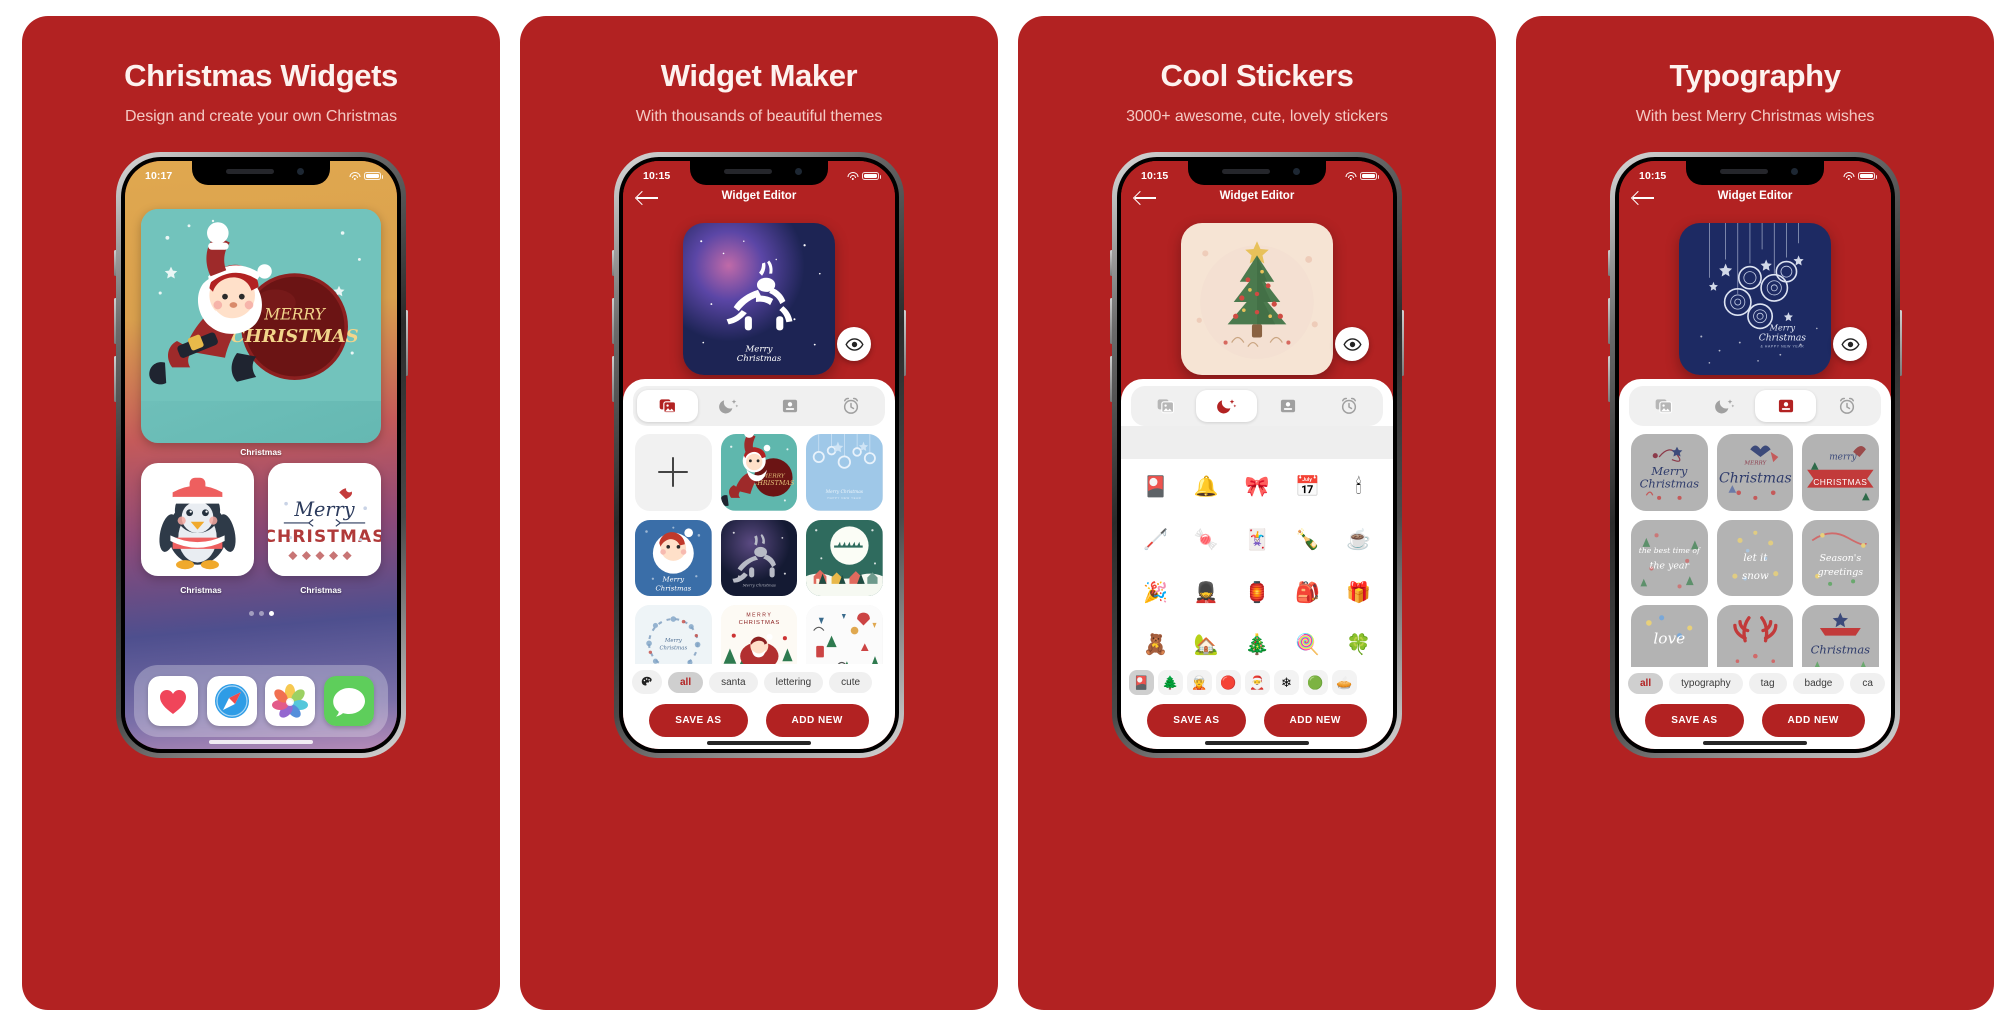 Image resolution: width=2016 pixels, height=1026 pixels. I want to click on sticker-ornament-ball: 🎴, so click(1155, 487).